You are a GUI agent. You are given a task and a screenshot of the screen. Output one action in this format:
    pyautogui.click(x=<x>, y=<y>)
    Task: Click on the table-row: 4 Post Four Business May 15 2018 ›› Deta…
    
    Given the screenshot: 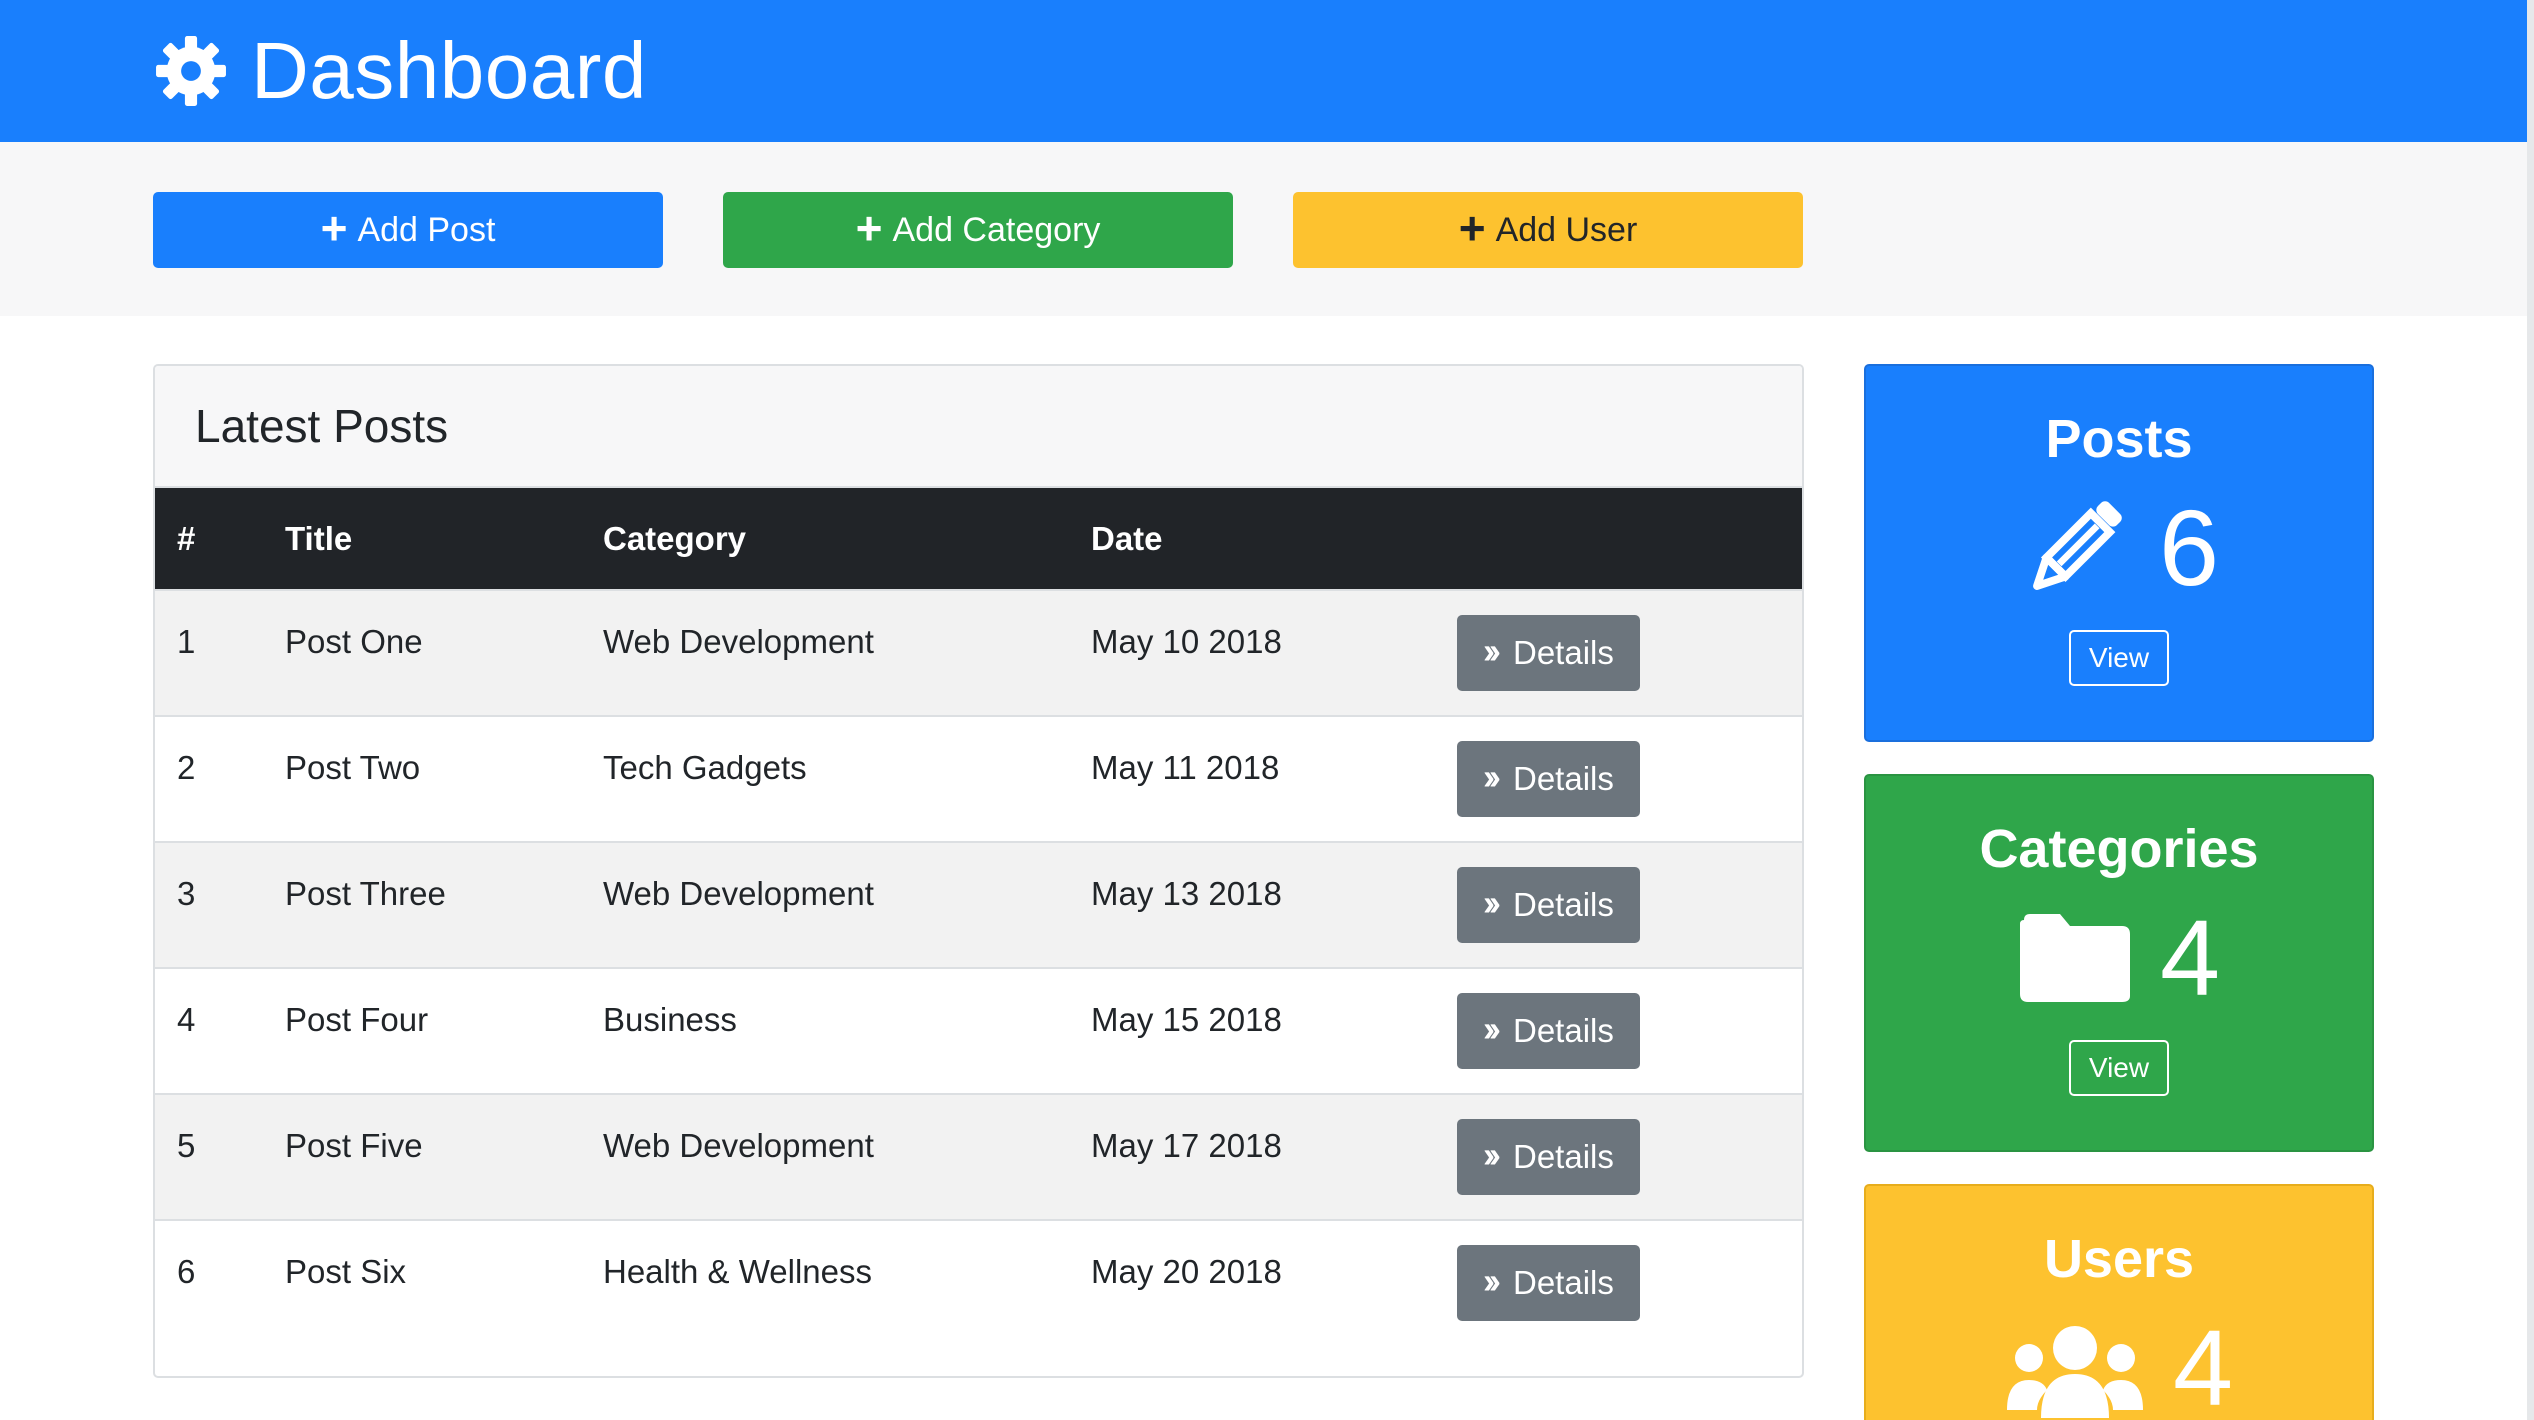 What is the action you would take?
    pyautogui.click(x=978, y=1031)
    